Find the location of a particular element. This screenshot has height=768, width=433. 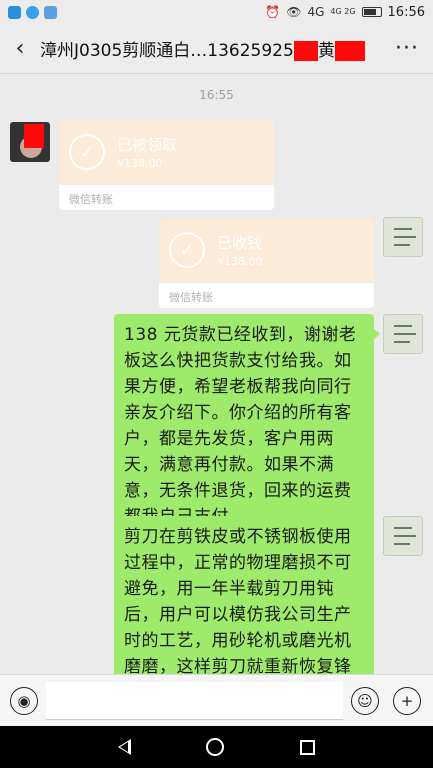

back-button: ‹ is located at coordinates (20, 48).